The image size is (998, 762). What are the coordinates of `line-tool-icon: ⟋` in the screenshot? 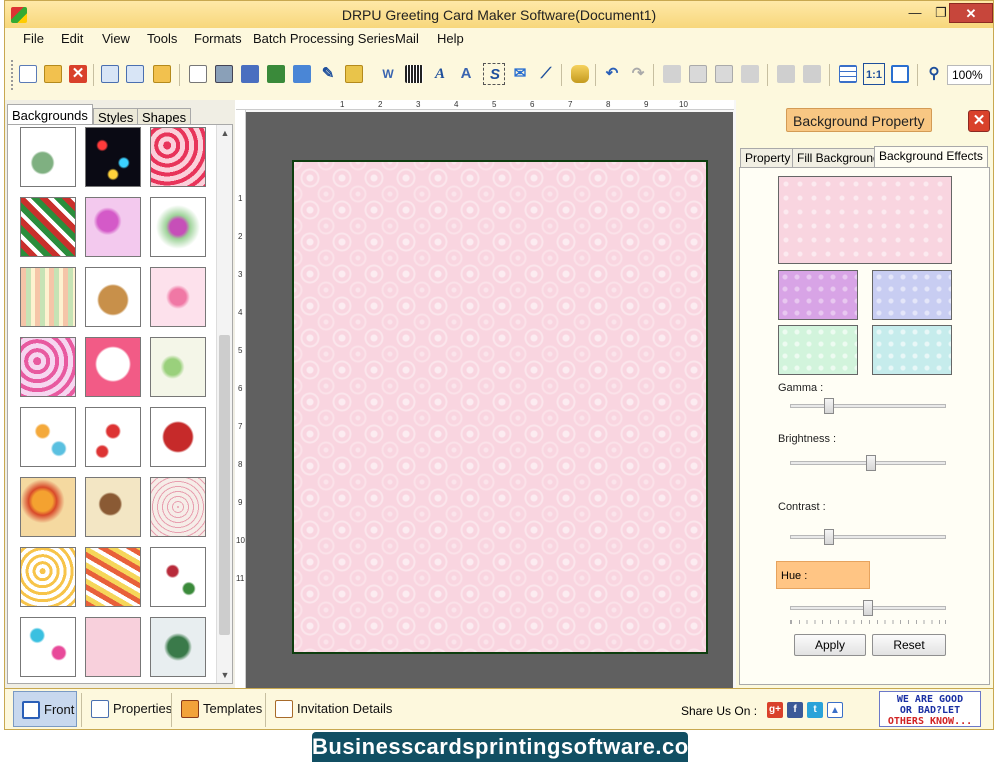 It's located at (546, 74).